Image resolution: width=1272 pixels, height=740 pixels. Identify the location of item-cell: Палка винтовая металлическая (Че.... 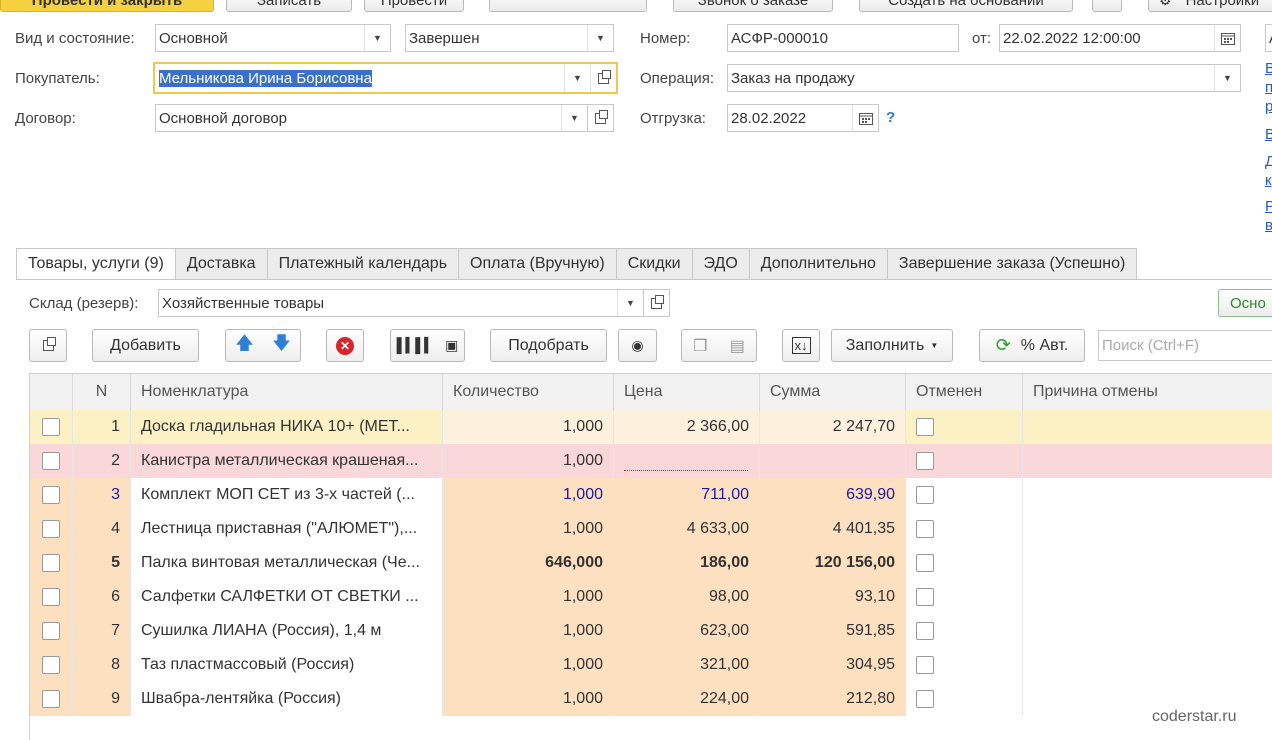
(287, 563).